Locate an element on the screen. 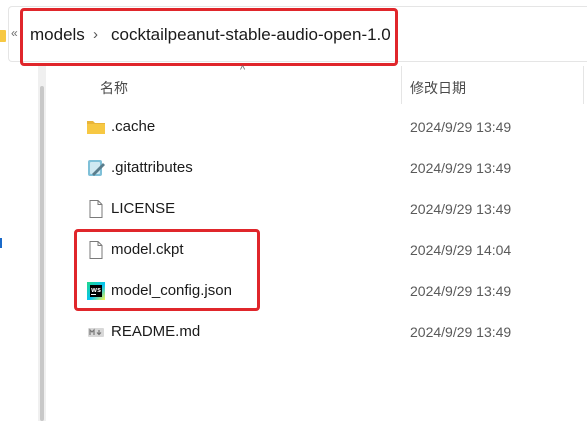 This screenshot has width=587, height=421. list-item: .gitattributes 2024/9/29 13:49 is located at coordinates (317, 168).